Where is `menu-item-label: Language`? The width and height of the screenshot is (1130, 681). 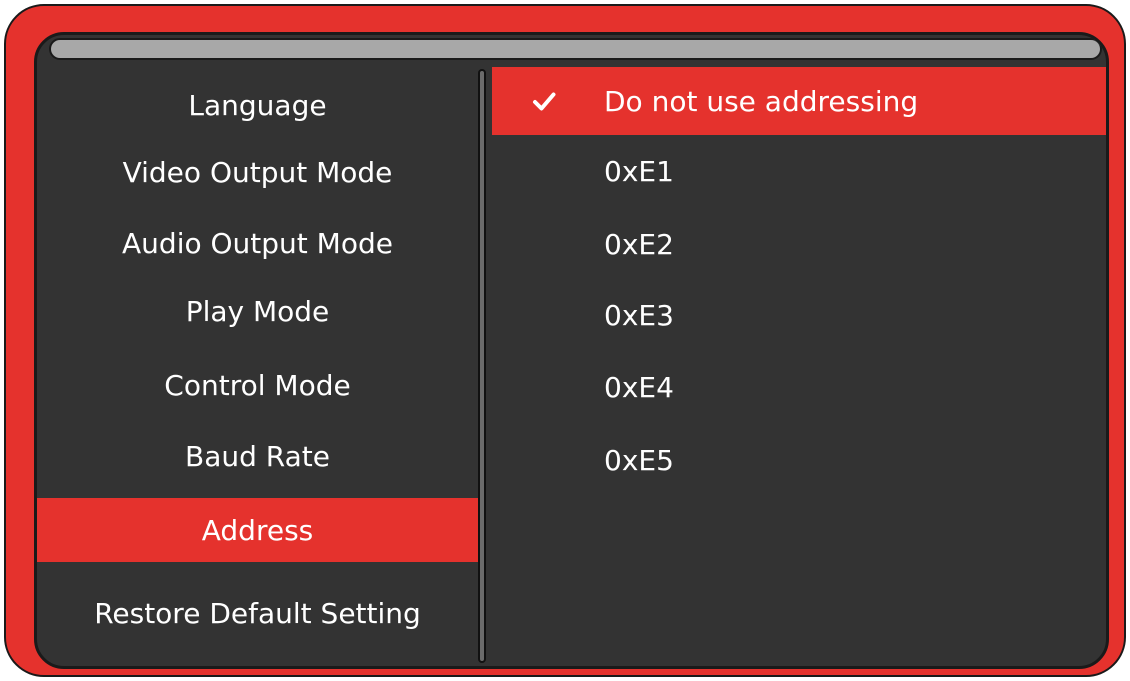
menu-item-label: Language is located at coordinates (257, 105).